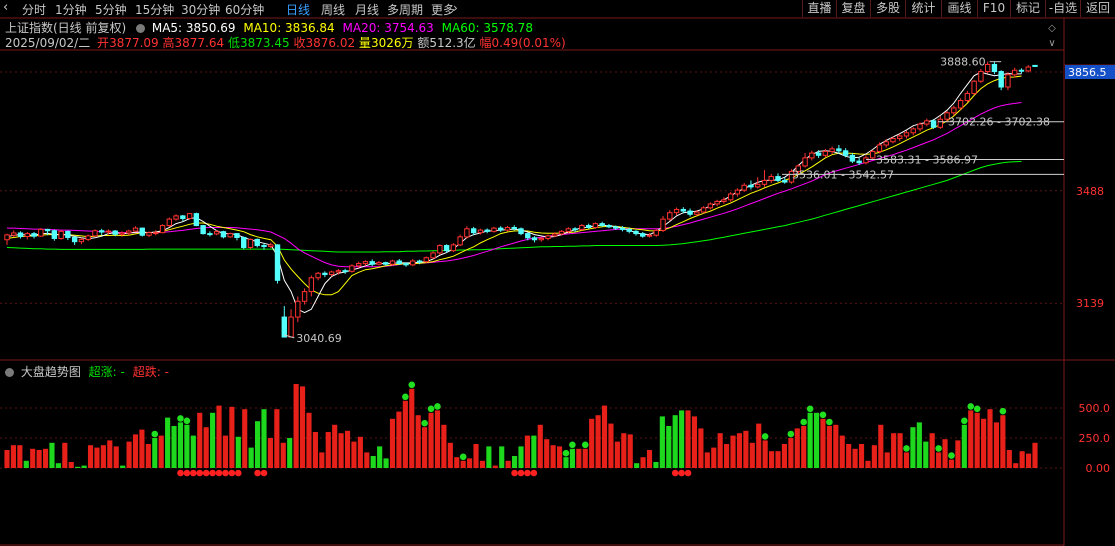  Describe the element at coordinates (1090, 303) in the screenshot. I see `price-axis-label: 3139` at that location.